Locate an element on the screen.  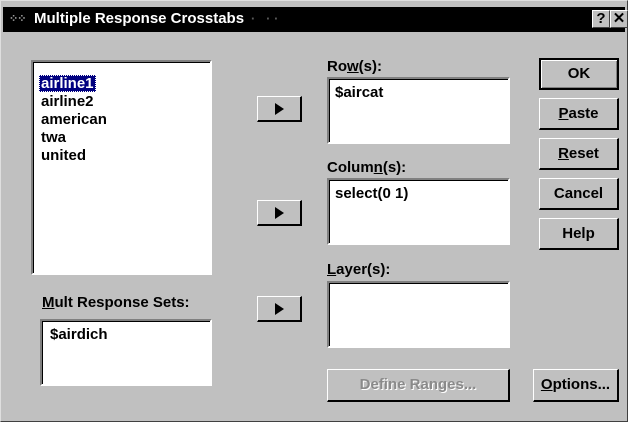
list-item: twa is located at coordinates (53, 137).